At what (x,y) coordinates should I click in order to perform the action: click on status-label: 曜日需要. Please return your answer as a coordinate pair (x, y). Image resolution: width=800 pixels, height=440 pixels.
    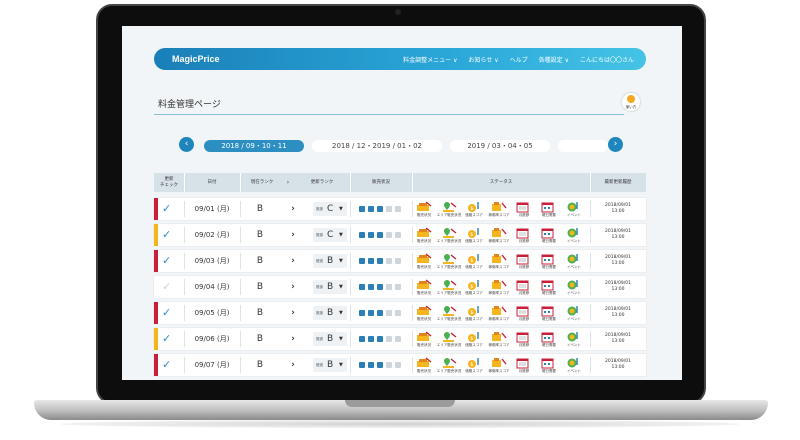
    Looking at the image, I should click on (549, 267).